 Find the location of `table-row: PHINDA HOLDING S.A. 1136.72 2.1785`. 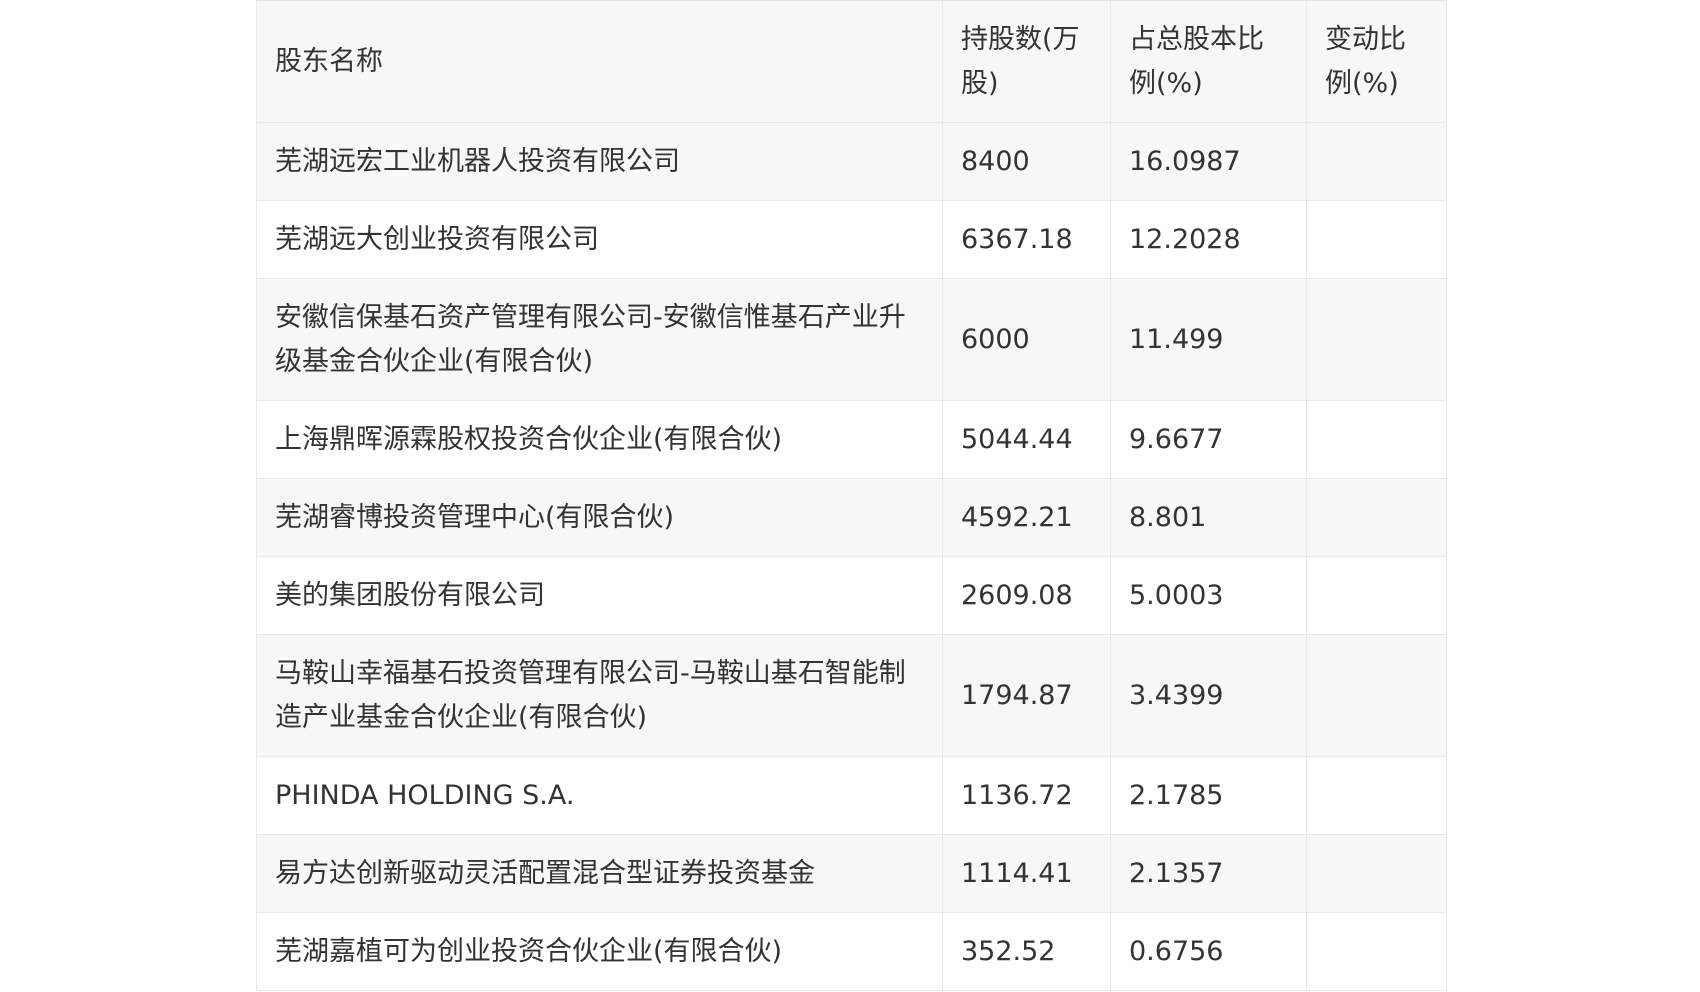

table-row: PHINDA HOLDING S.A. 1136.72 2.1785 is located at coordinates (851, 795).